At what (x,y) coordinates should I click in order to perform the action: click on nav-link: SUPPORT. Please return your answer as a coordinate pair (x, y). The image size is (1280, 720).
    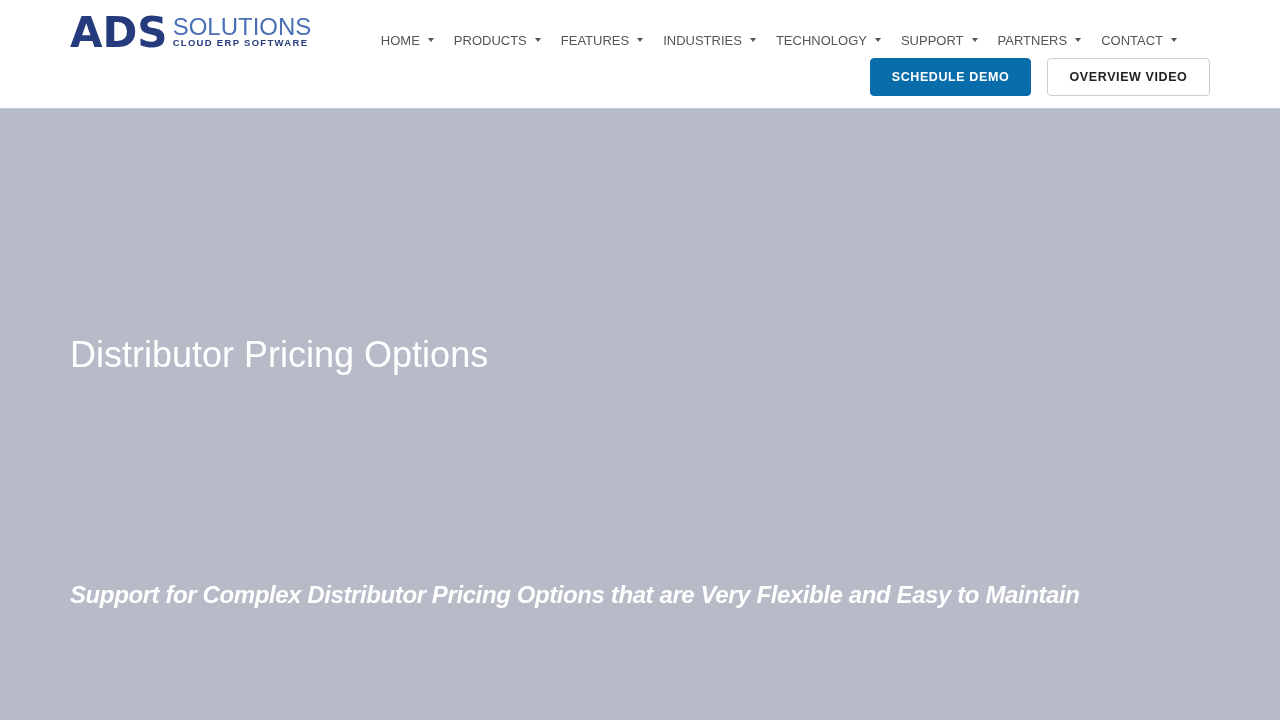
    Looking at the image, I should click on (939, 40).